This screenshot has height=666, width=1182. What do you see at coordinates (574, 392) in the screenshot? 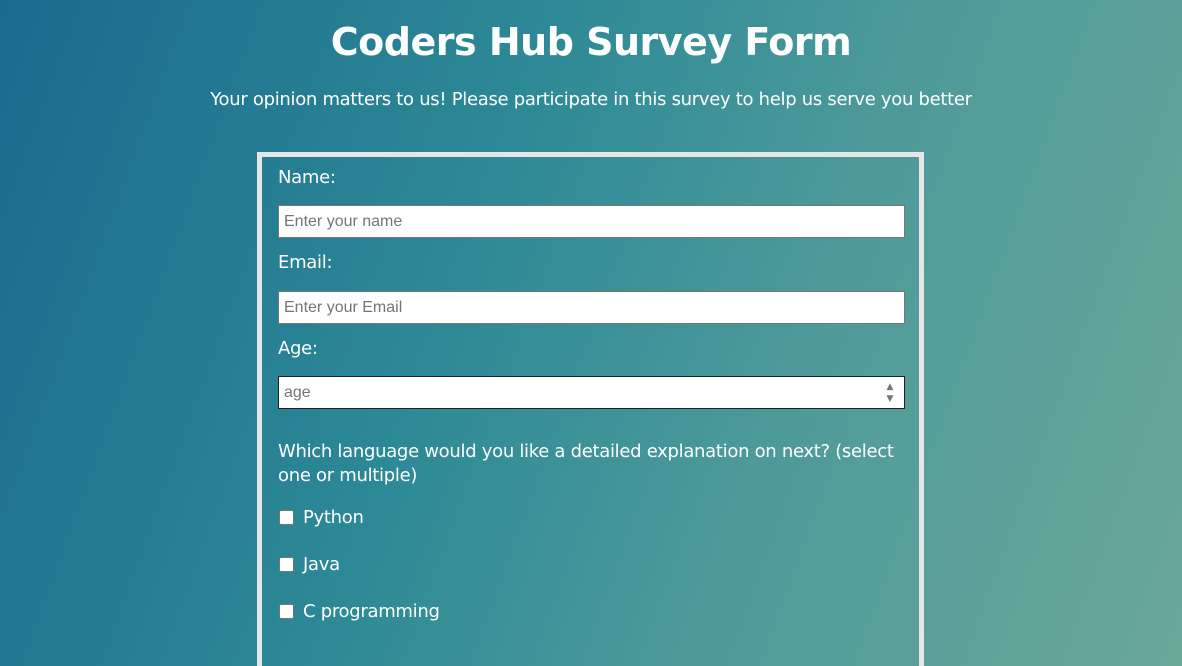
I see `age-input` at bounding box center [574, 392].